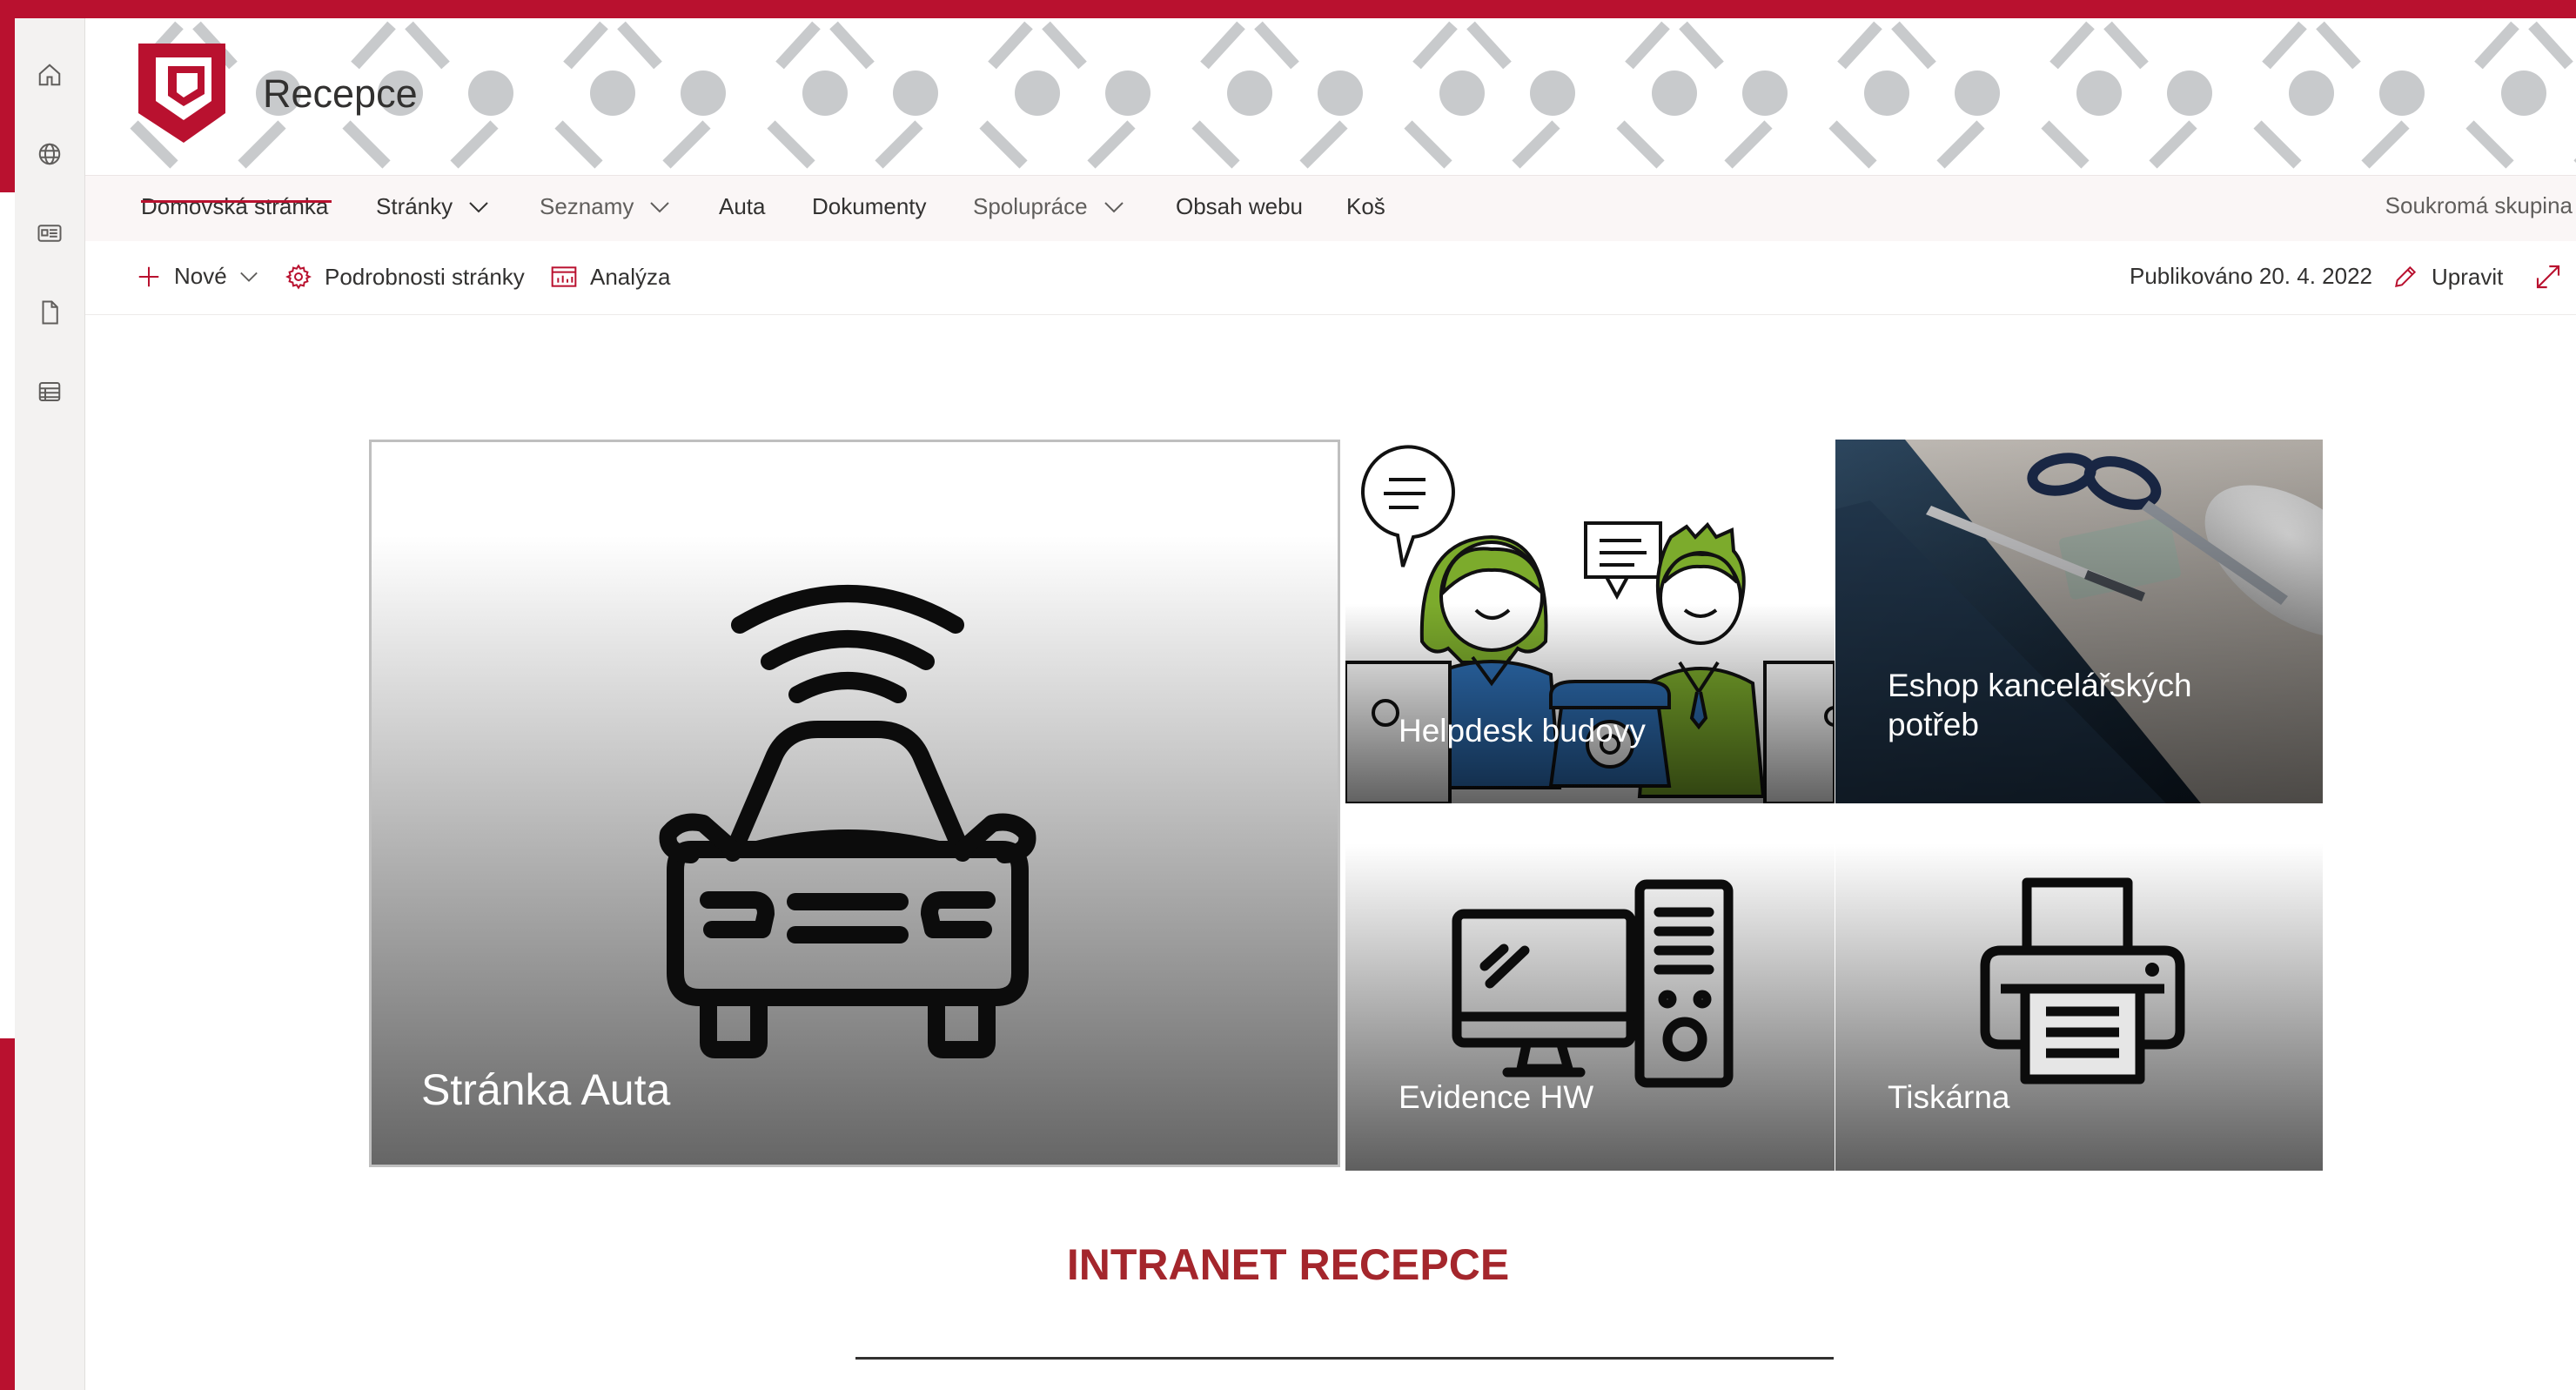 The width and height of the screenshot is (2576, 1390). I want to click on nav-item-recycle-bin: Koš, so click(1365, 207).